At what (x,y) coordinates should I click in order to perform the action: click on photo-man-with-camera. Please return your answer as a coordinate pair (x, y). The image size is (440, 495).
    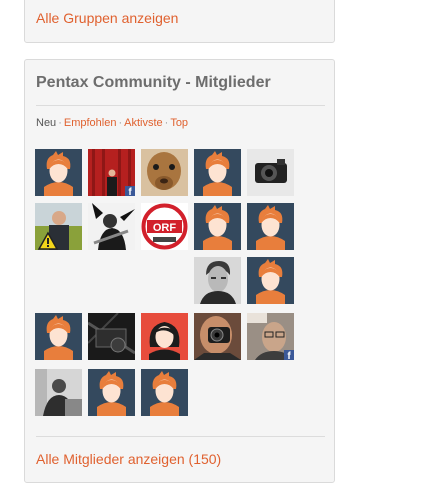
    Looking at the image, I should click on (217, 336).